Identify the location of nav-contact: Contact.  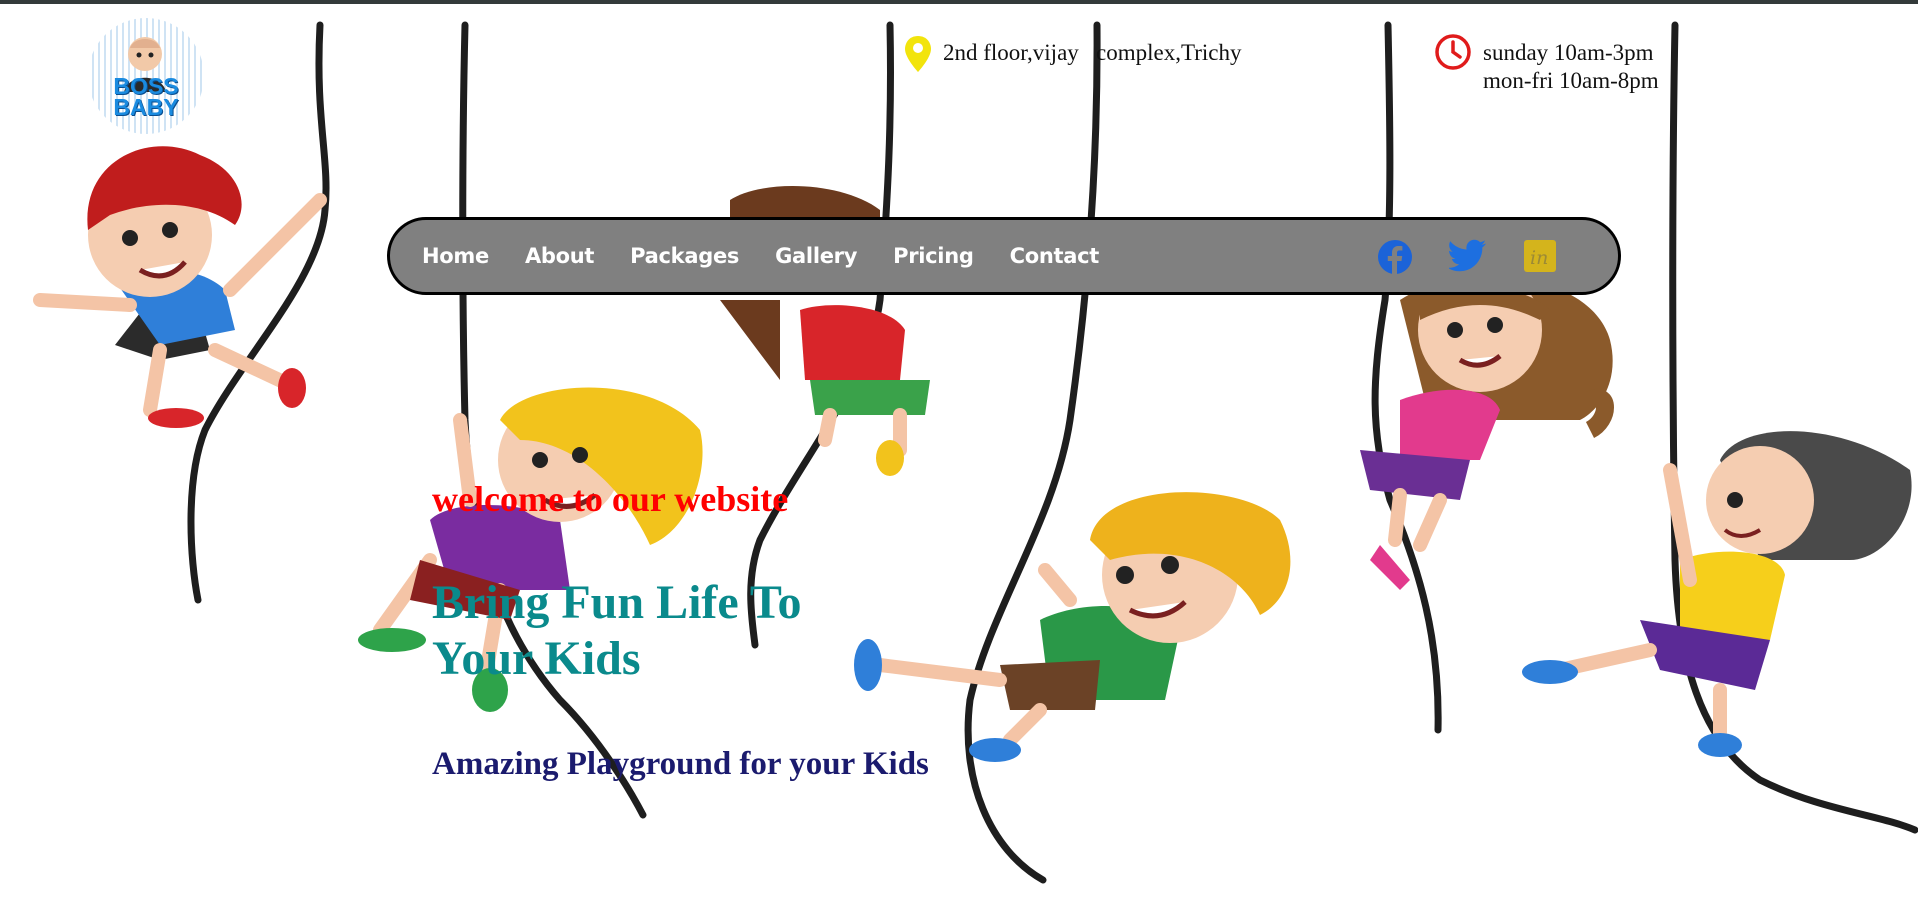
(1055, 256).